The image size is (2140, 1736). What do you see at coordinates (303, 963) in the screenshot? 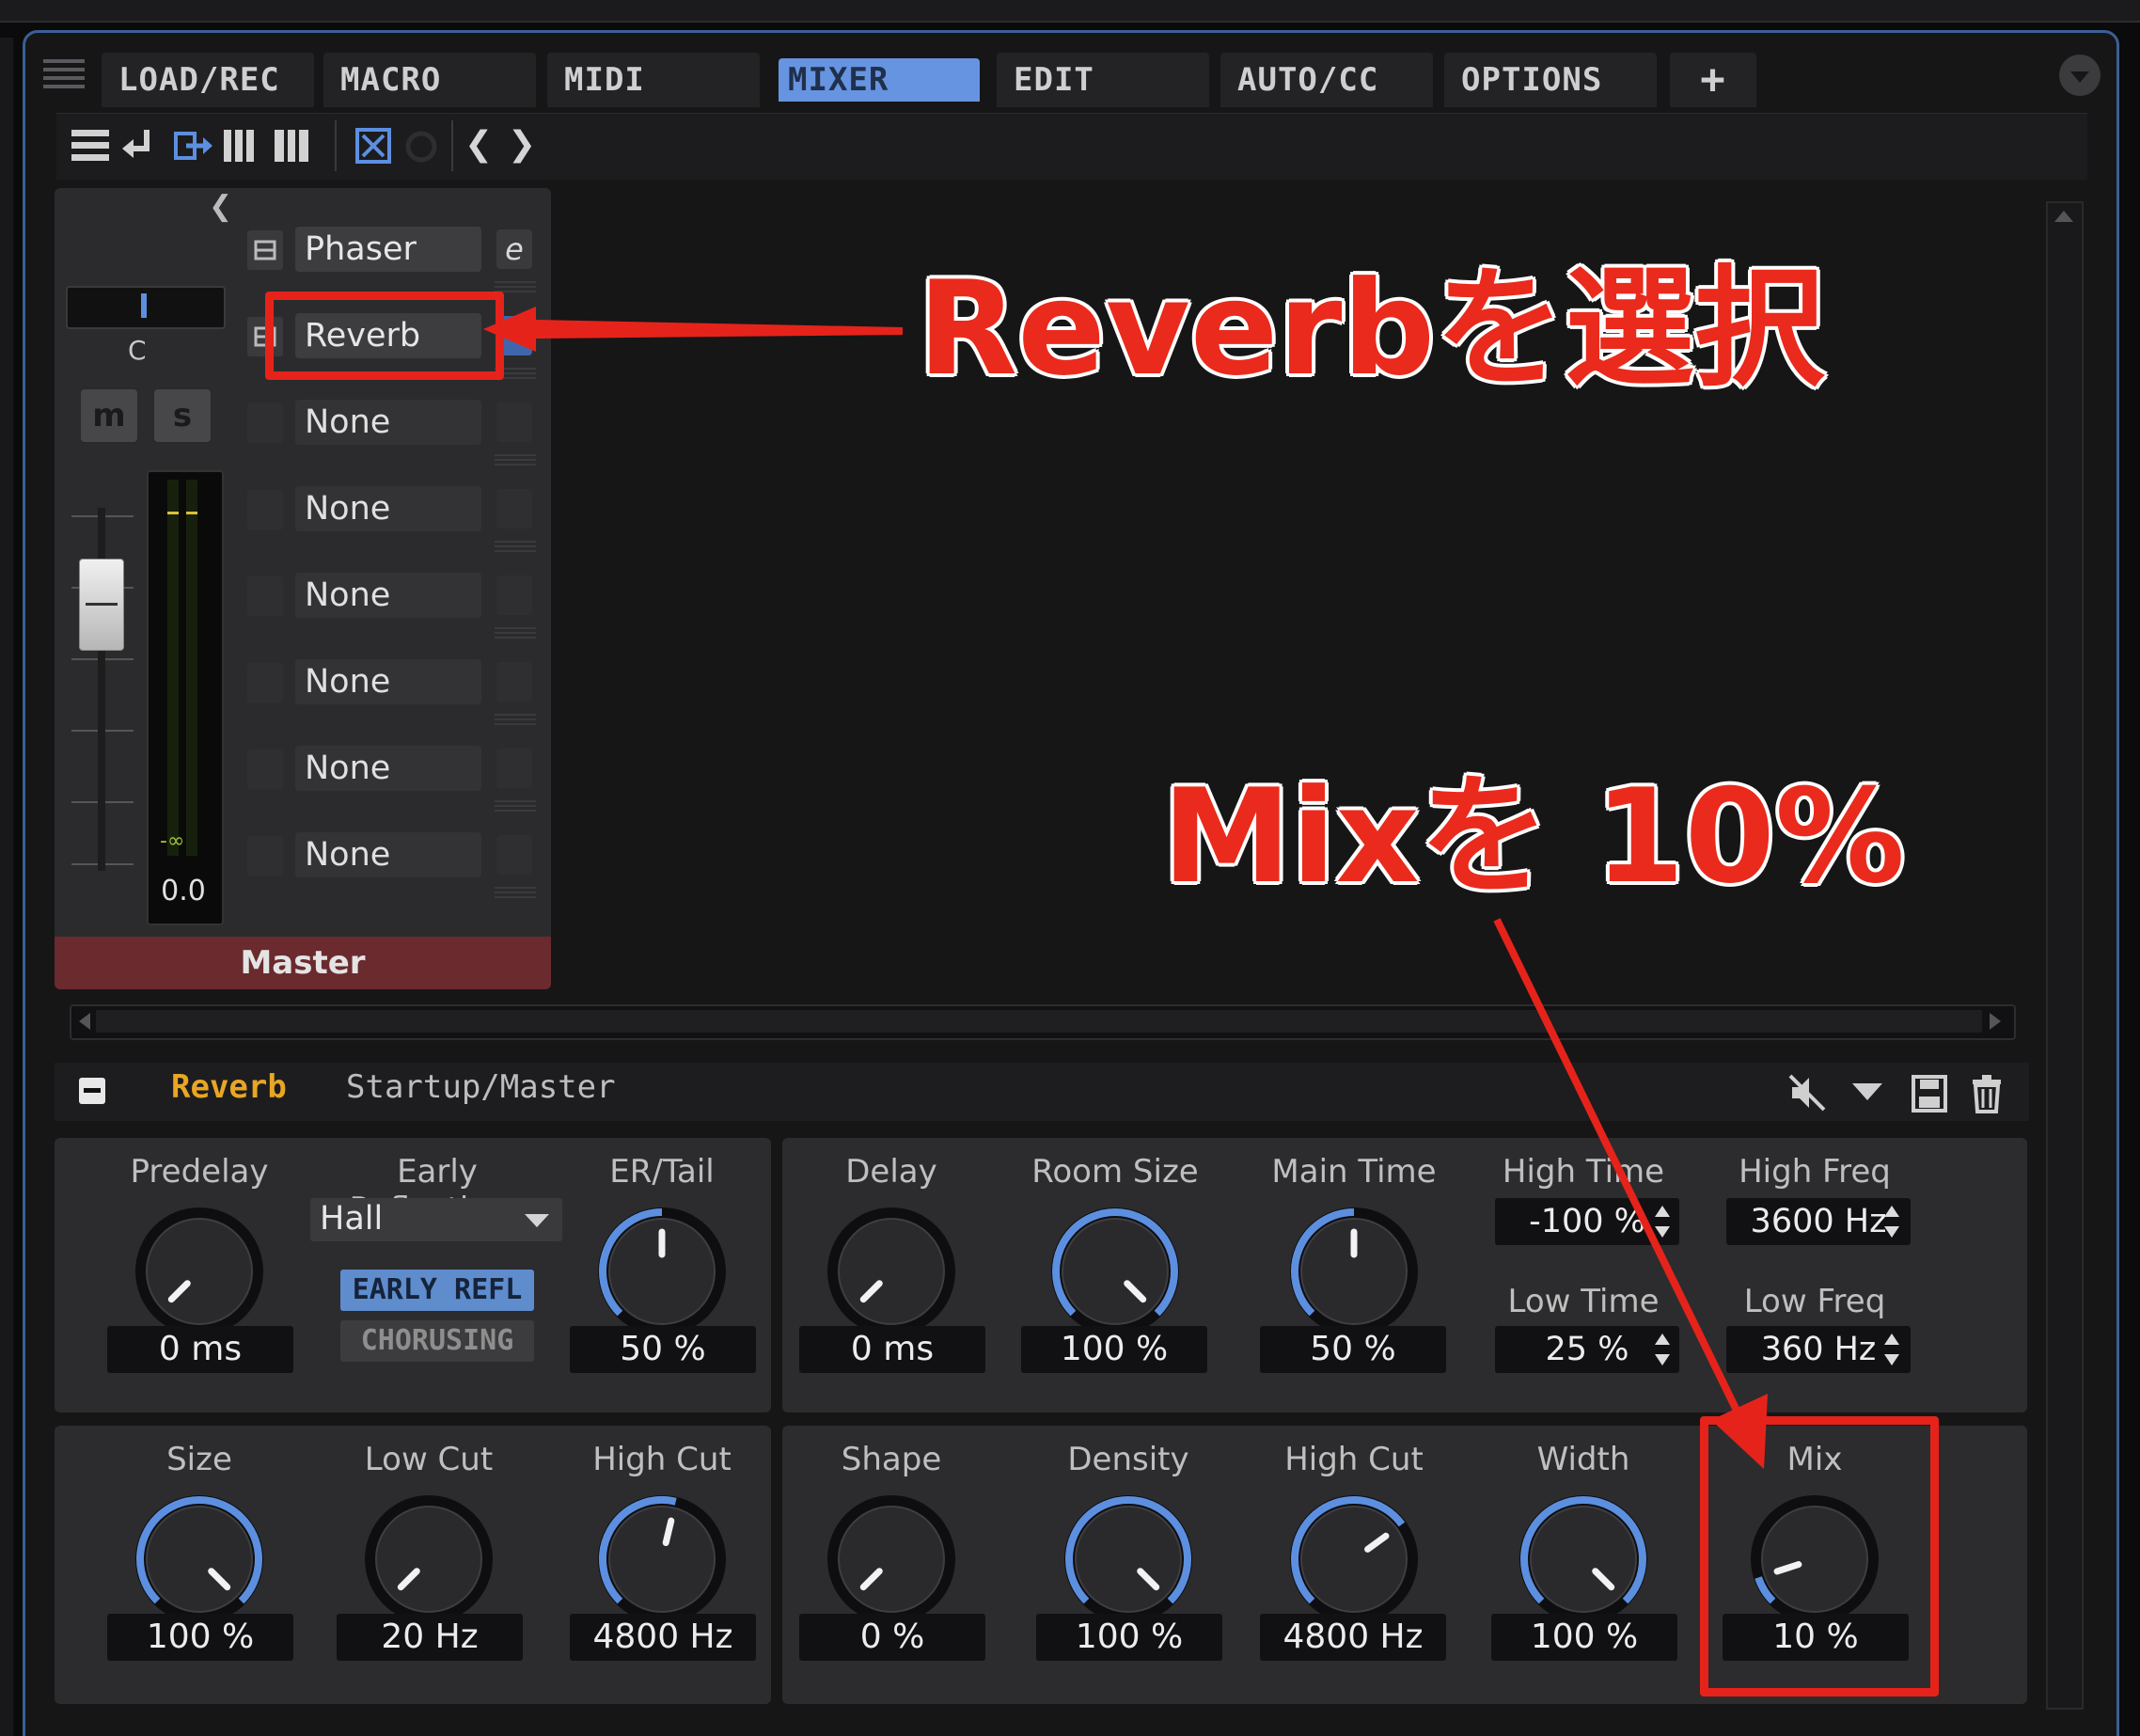
I see `channel-name: Master` at bounding box center [303, 963].